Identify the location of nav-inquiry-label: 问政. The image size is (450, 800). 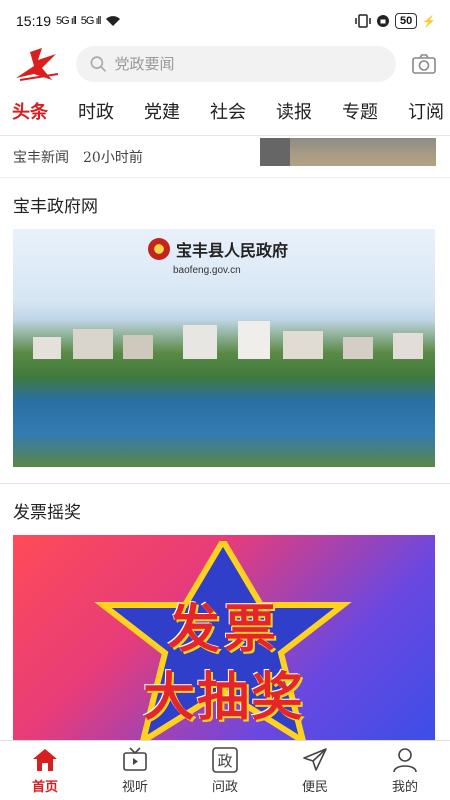
(224, 787).